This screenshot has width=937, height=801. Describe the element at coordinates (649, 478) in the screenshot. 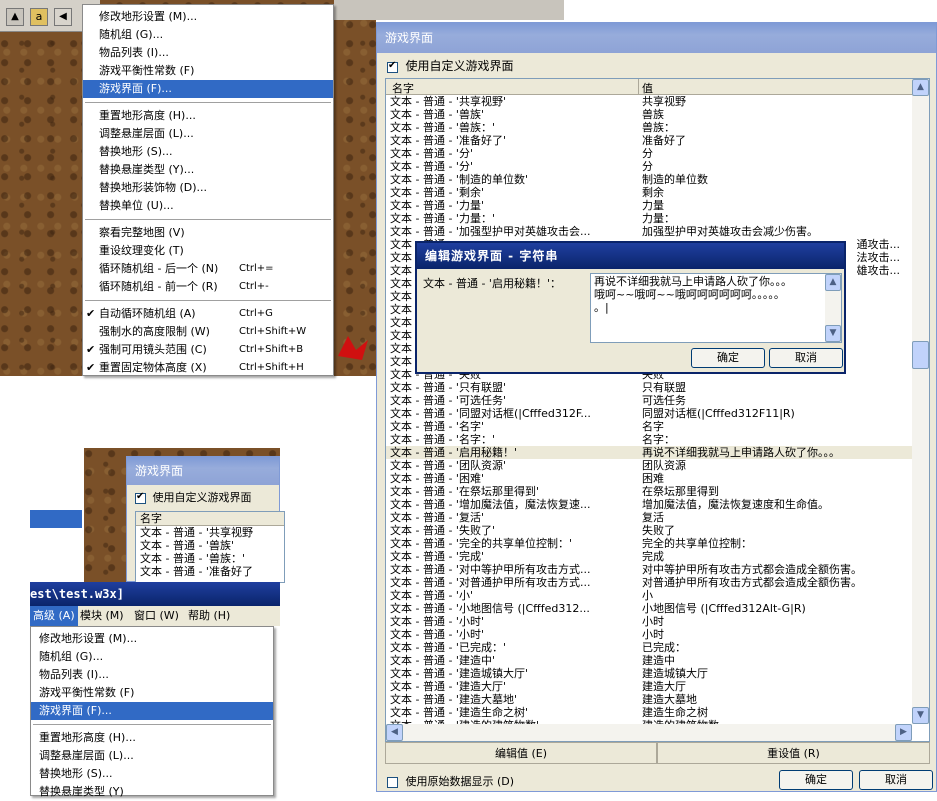

I see `table-row: 文本 - 普通 - '困难' 困难` at that location.